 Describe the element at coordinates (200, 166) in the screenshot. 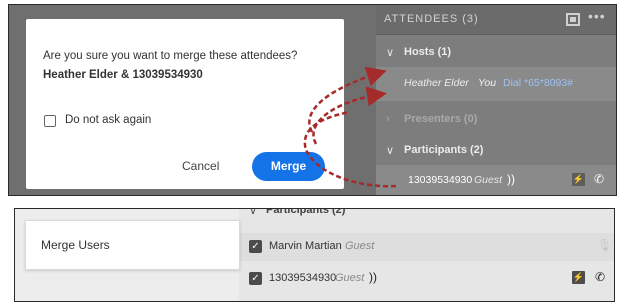

I see `cancel-button: Cancel` at that location.